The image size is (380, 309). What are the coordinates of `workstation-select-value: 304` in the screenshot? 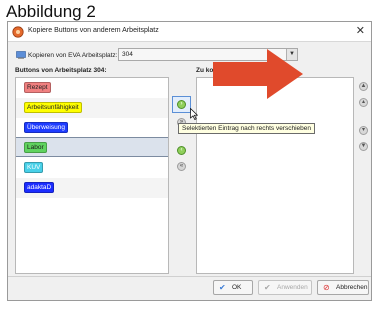 It's located at (127, 54).